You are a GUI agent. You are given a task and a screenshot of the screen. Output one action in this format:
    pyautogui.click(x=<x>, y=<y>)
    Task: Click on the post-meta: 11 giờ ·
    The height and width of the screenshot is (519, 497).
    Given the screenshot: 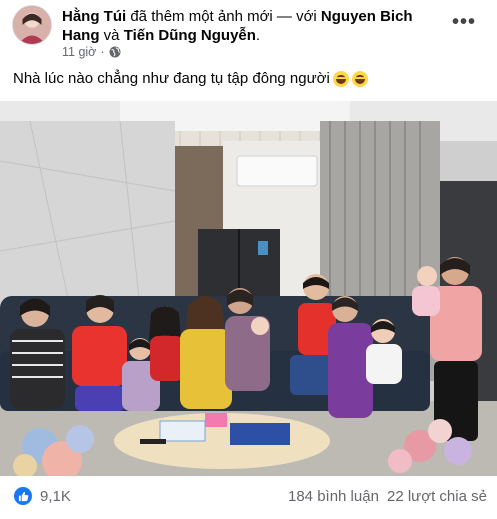 What is the action you would take?
    pyautogui.click(x=91, y=52)
    